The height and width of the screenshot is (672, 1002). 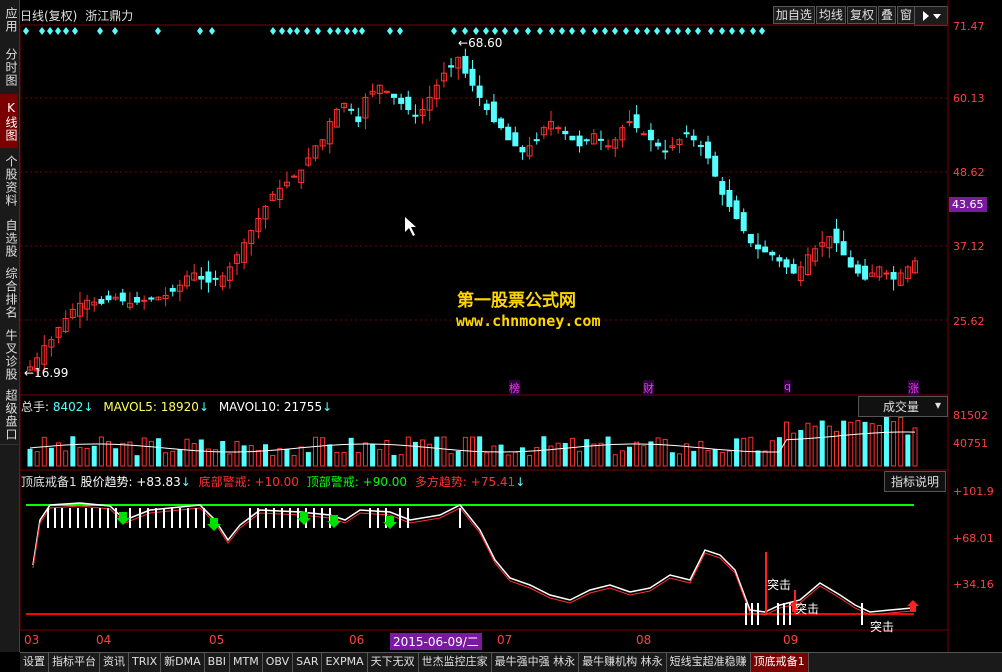 I want to click on indicator-help-button: 指标说明, so click(x=915, y=481).